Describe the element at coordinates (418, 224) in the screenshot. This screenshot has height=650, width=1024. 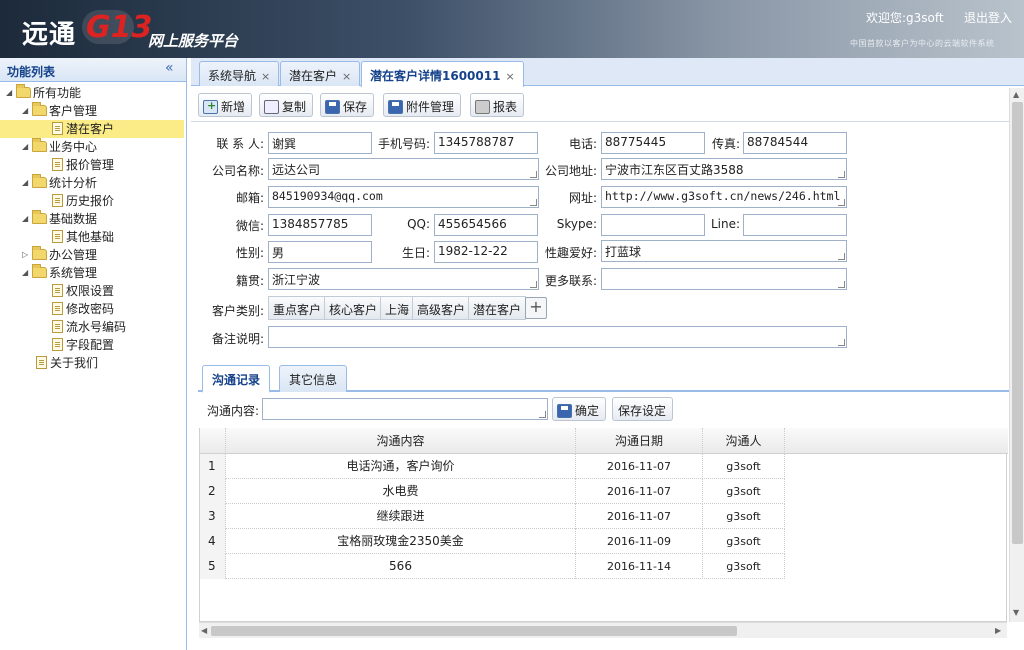
I see `qq-label: QQ:` at that location.